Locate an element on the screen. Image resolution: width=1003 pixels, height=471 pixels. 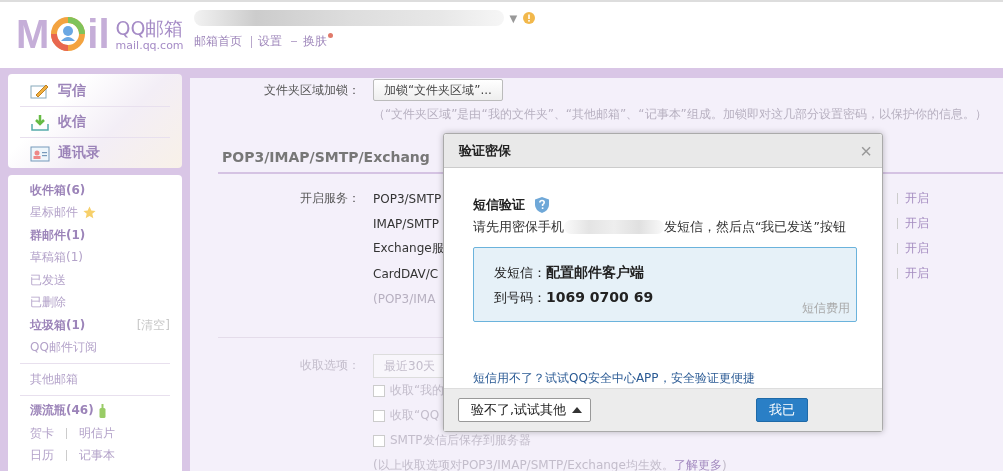
logo-letter: il is located at coordinates (98, 34).